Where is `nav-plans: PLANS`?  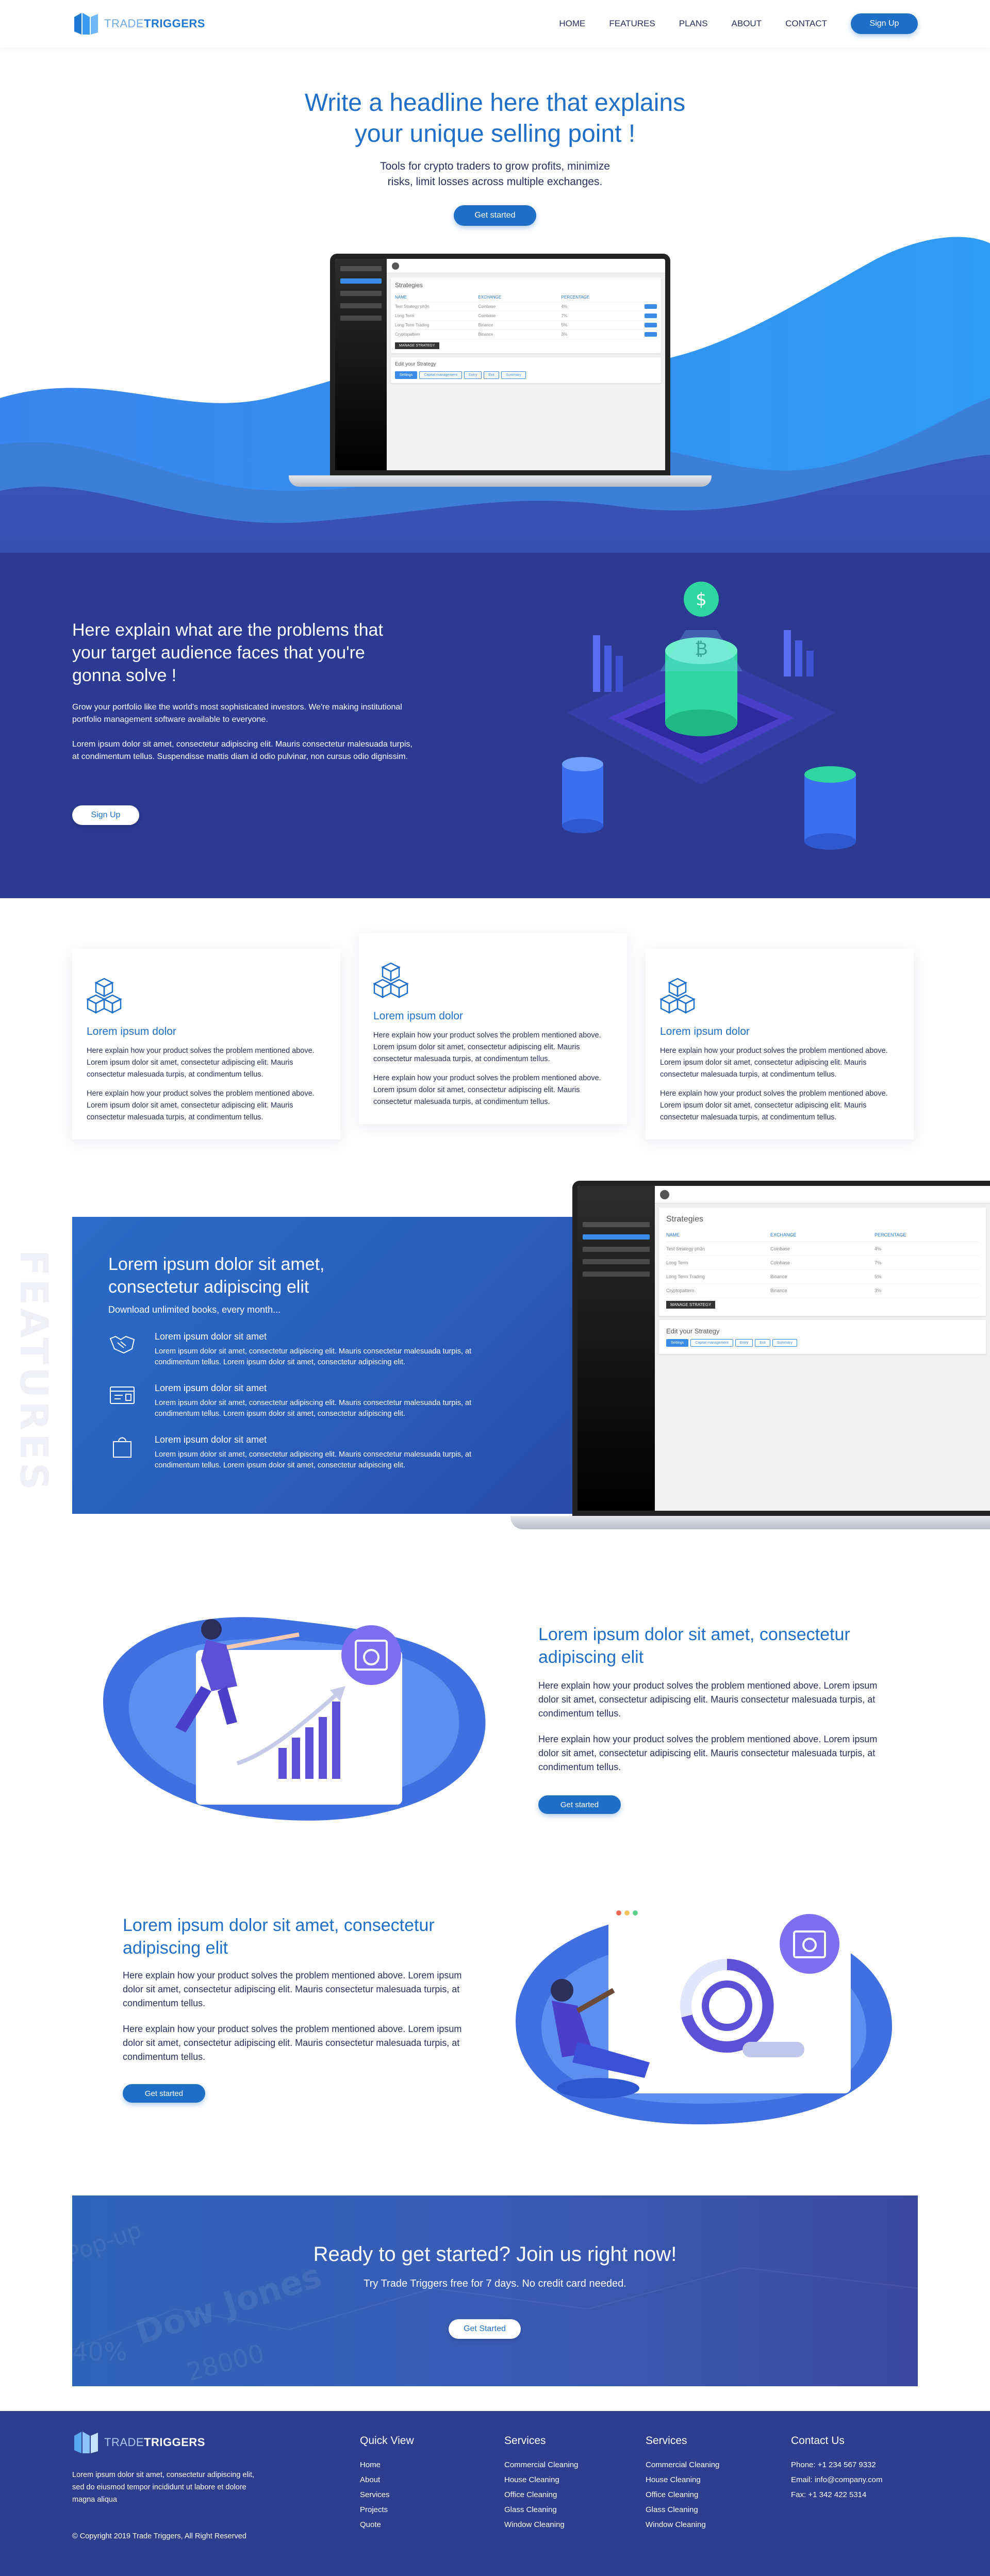
nav-plans: PLANS is located at coordinates (693, 24).